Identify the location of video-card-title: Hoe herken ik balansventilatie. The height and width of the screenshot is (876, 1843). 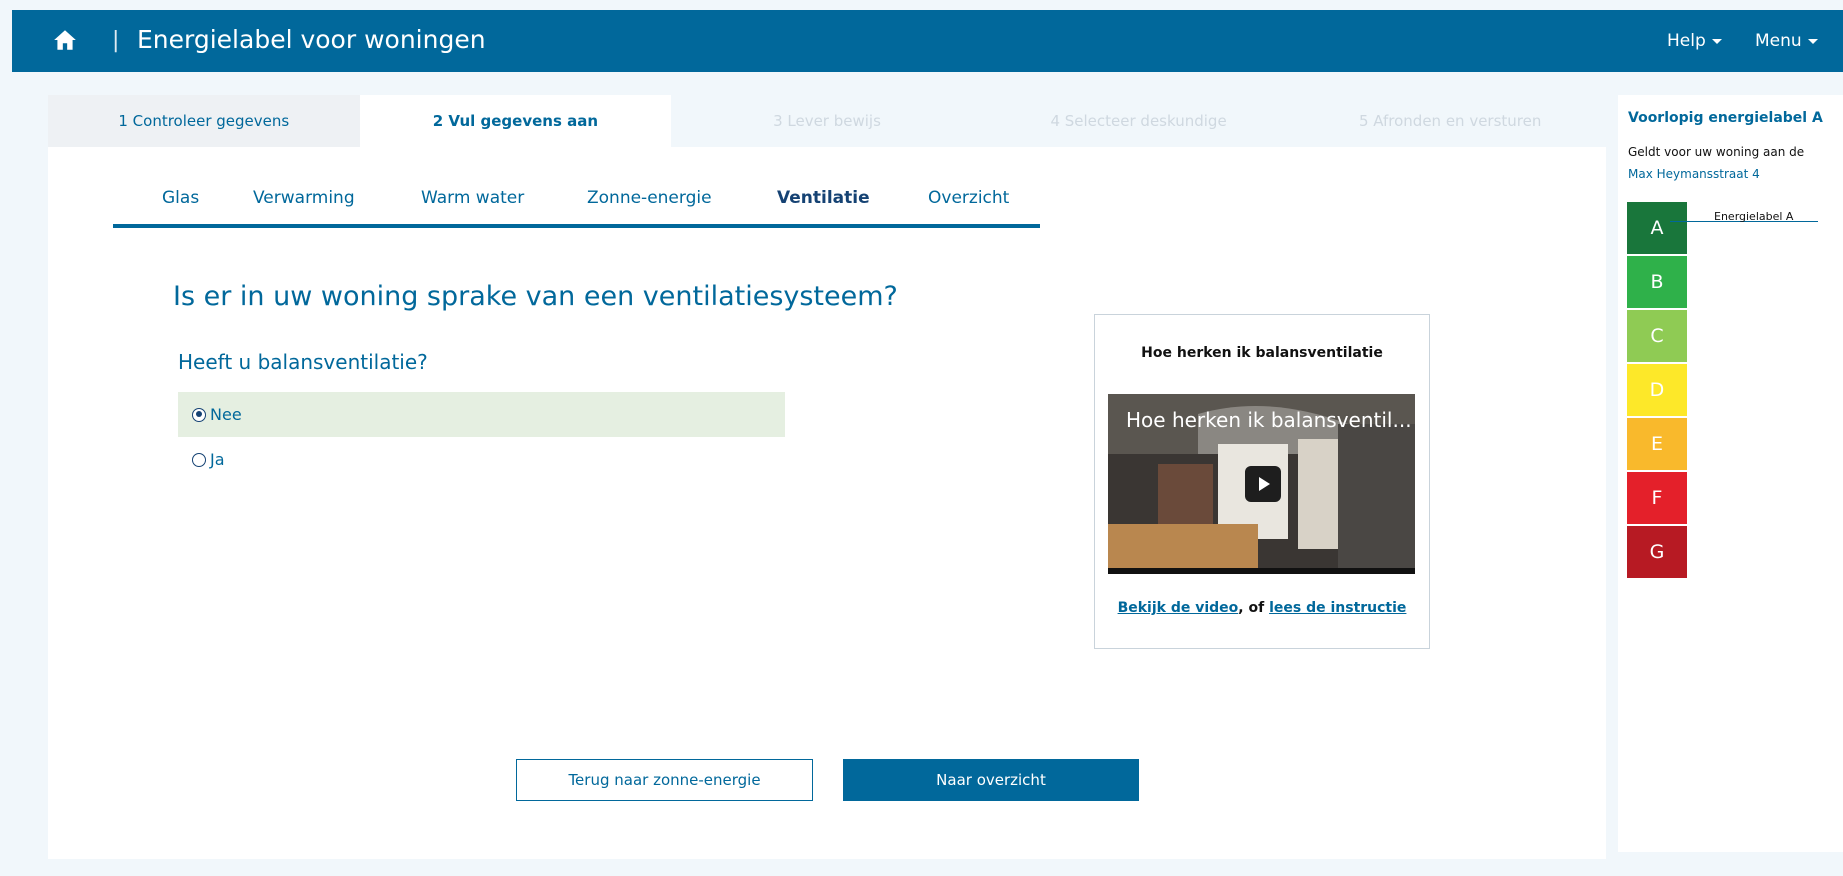
(1262, 353).